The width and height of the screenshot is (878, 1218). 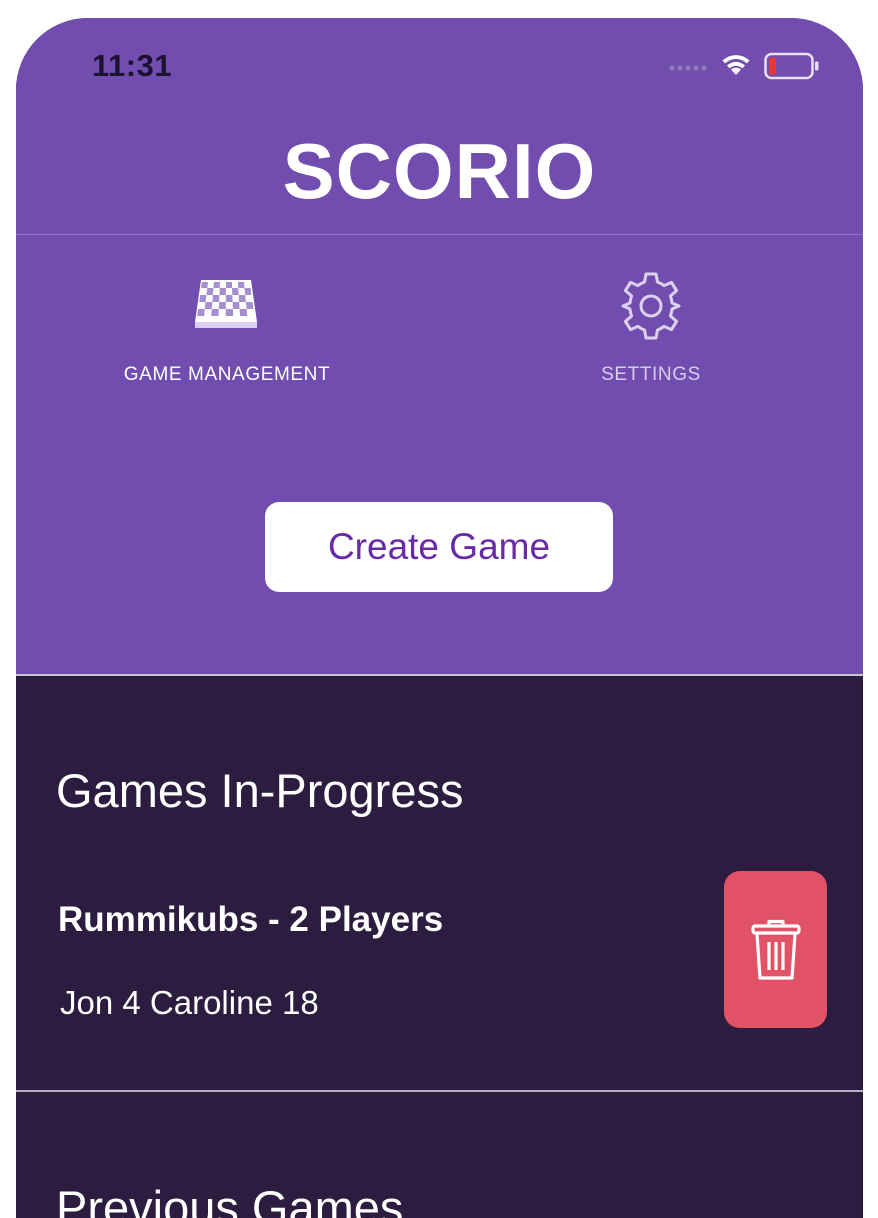 I want to click on in-progress-heading: Games In-Progress, so click(x=260, y=790).